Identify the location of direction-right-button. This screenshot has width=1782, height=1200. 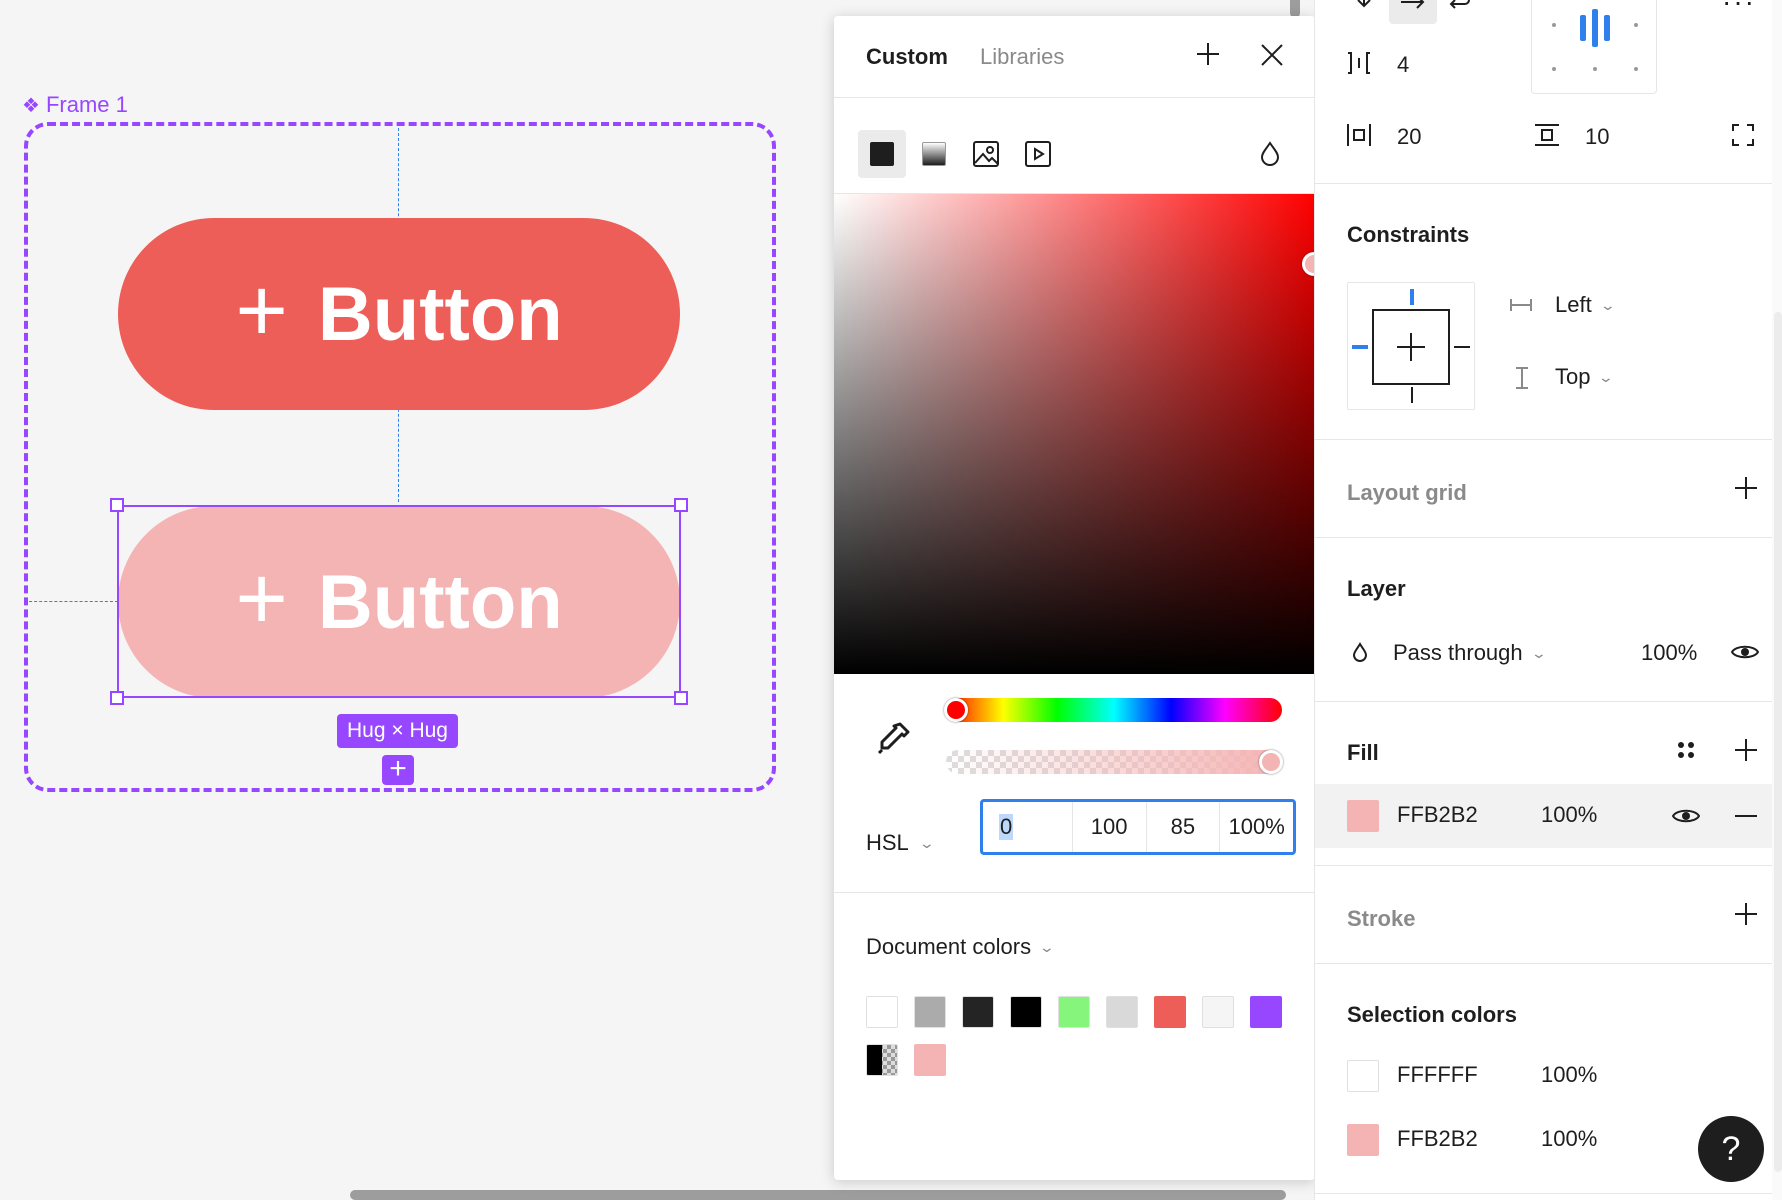
(1413, 12).